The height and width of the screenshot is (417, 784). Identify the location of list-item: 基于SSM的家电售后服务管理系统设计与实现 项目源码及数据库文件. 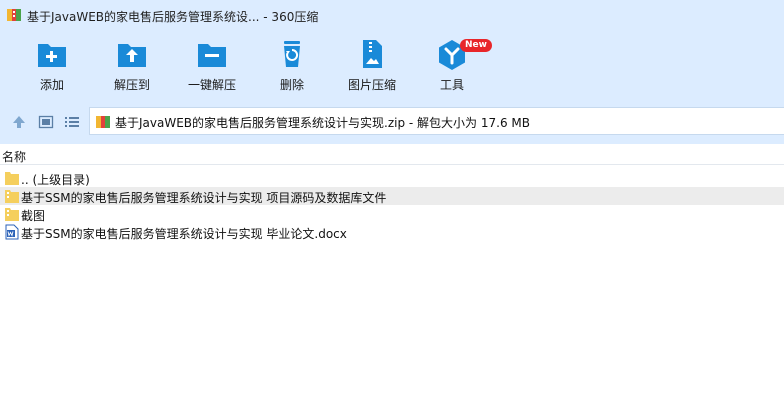
(392, 196).